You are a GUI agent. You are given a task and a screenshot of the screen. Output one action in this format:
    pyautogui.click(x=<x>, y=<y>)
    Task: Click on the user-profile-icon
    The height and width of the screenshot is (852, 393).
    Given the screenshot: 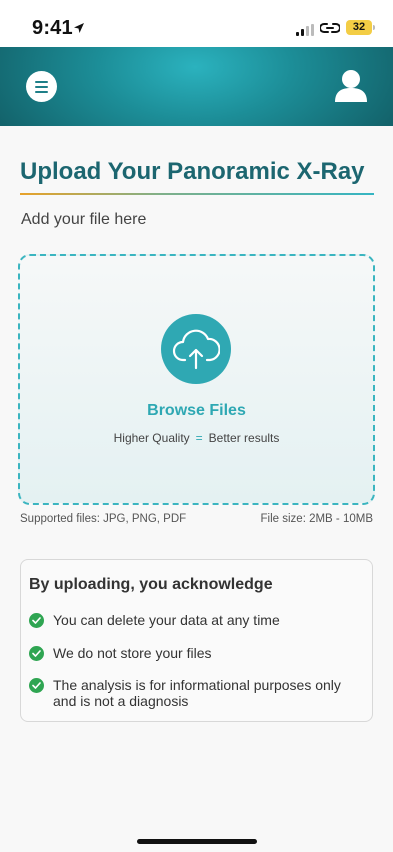 What is the action you would take?
    pyautogui.click(x=351, y=86)
    